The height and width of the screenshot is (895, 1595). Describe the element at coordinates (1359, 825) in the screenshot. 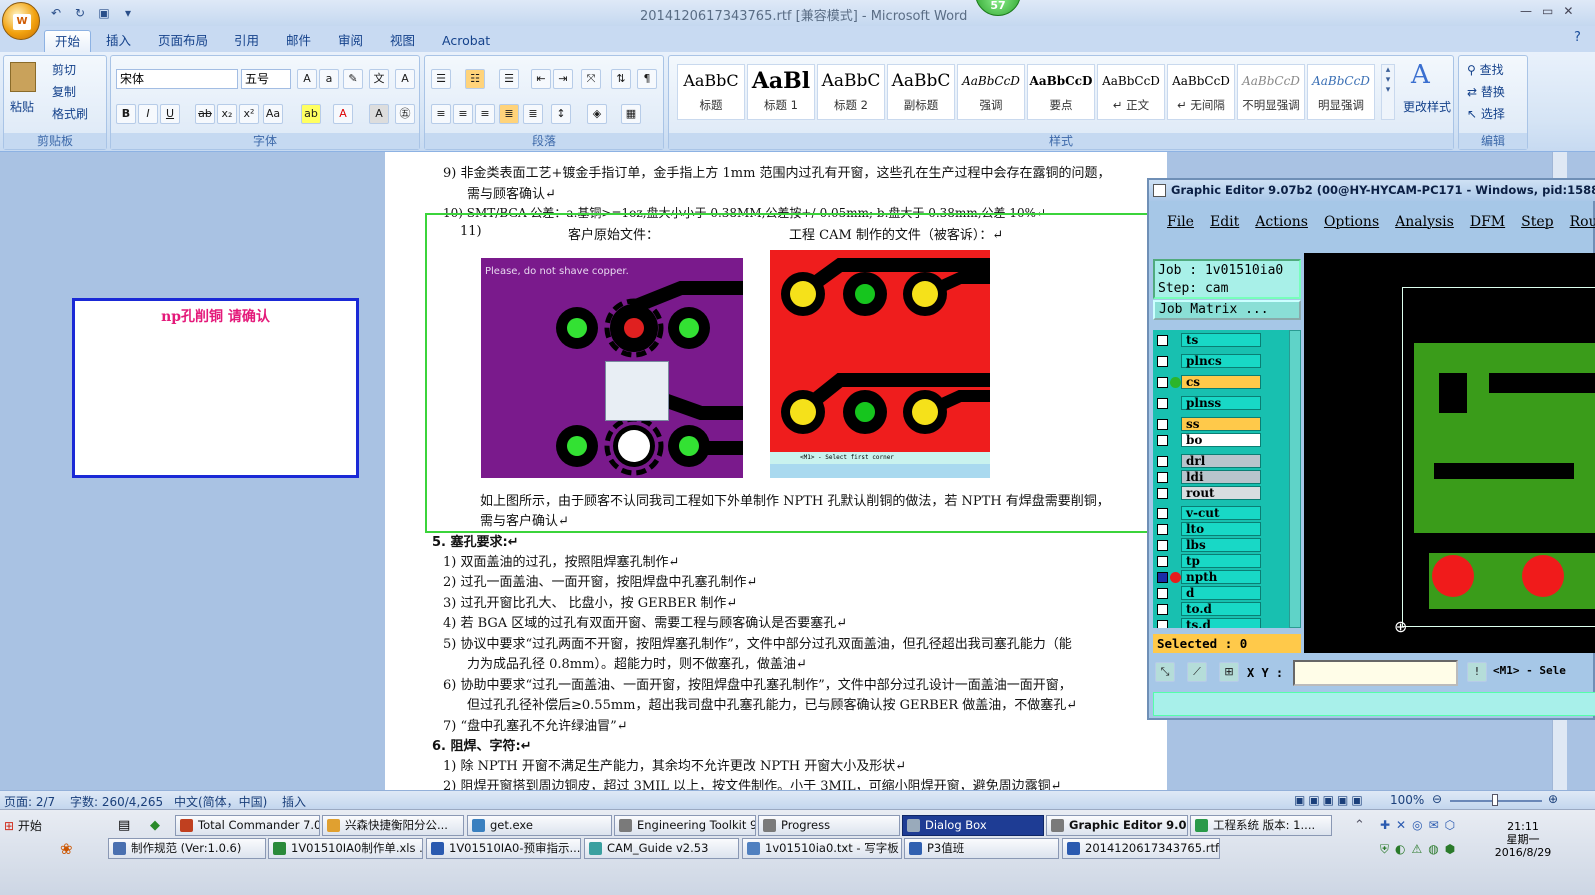

I see `tray-expand-icon: ⌃` at that location.